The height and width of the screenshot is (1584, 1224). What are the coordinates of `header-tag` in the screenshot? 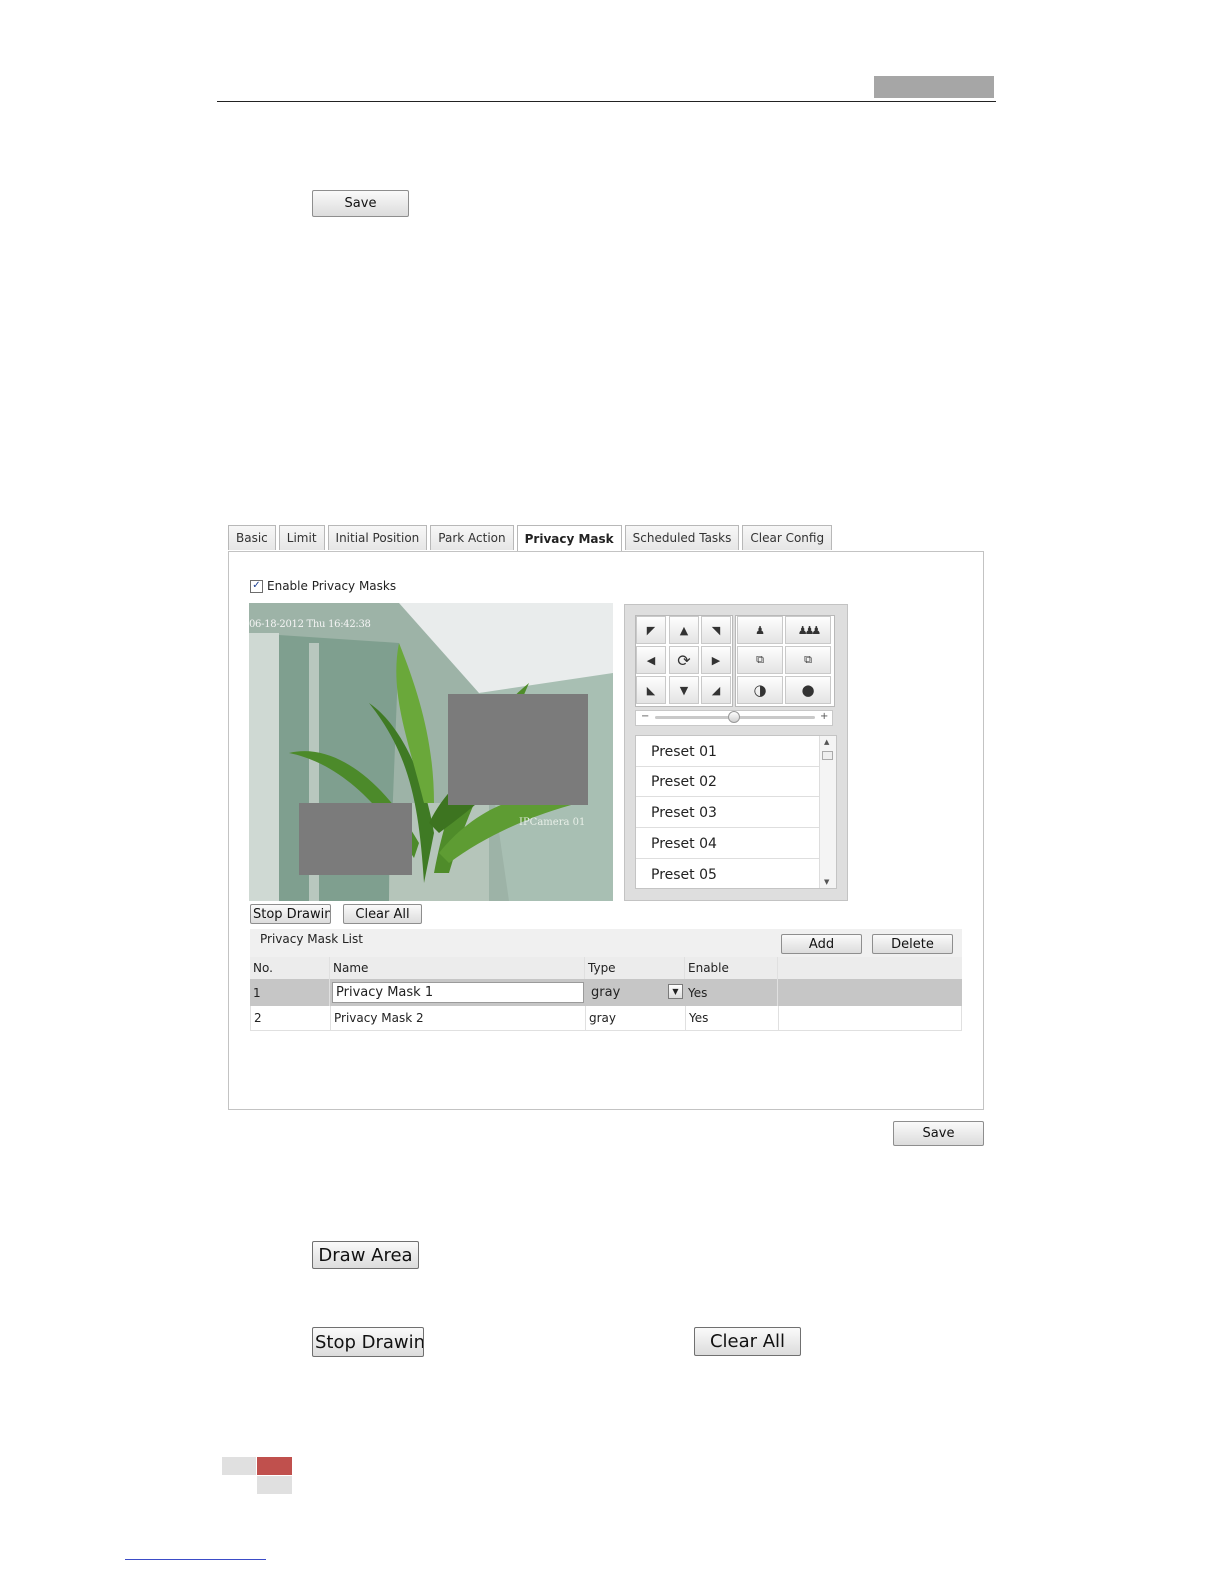 It's located at (934, 87).